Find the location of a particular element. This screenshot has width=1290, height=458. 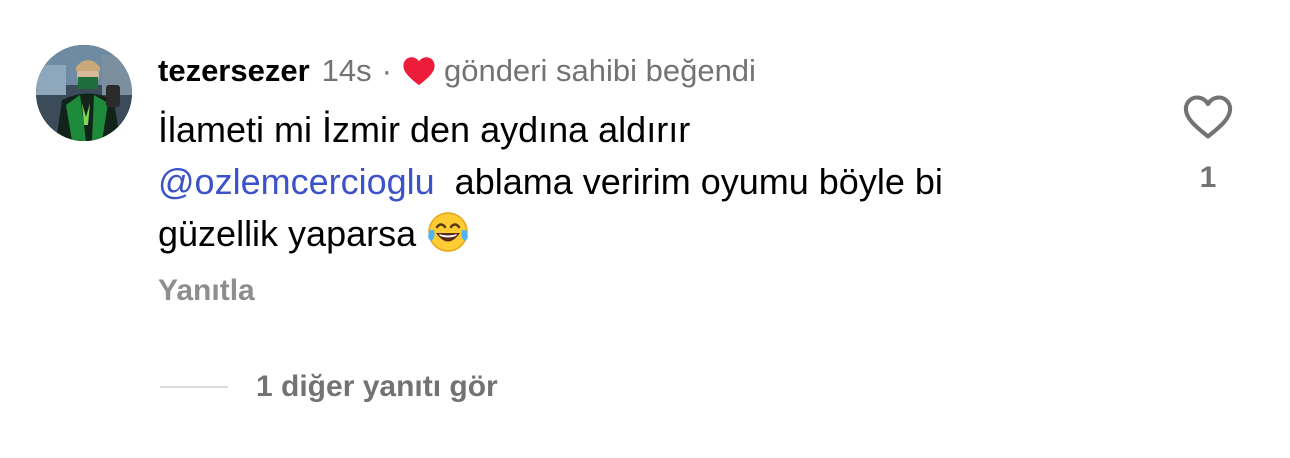

view-more-replies-button: 1 diğer yanıtı gör is located at coordinates (329, 387).